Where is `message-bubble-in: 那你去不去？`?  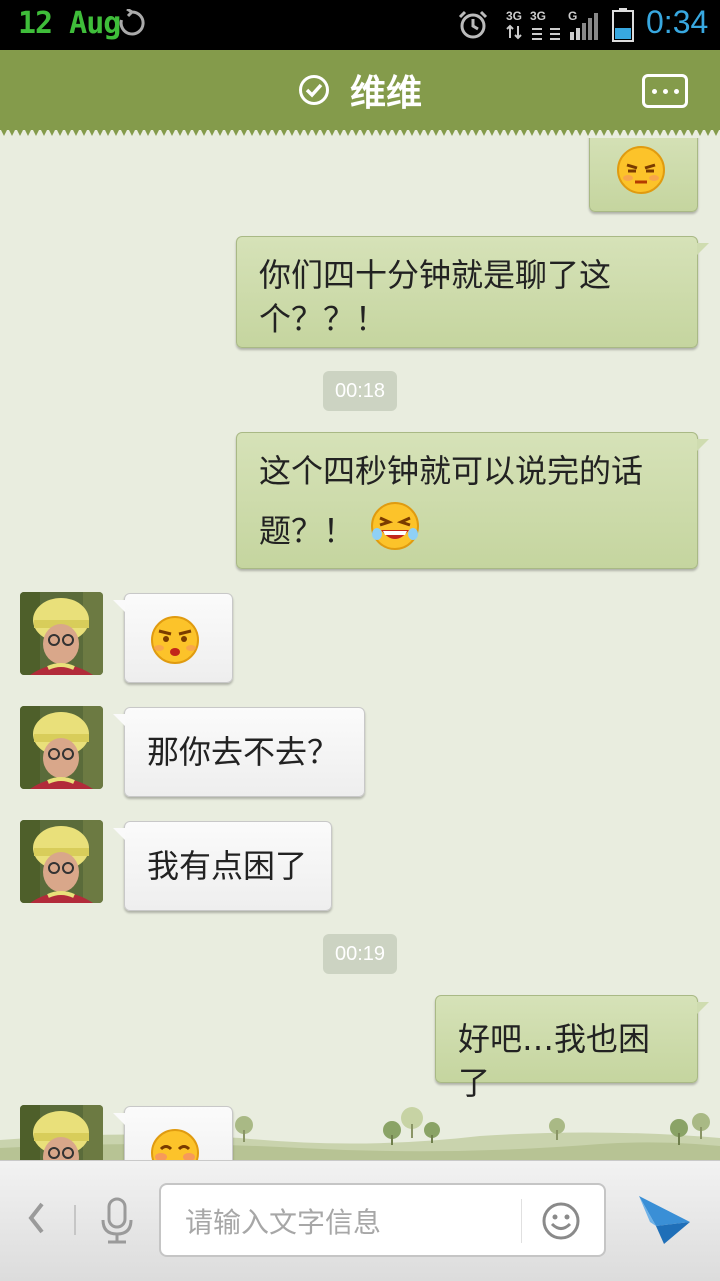
message-bubble-in: 那你去不去？ is located at coordinates (239, 752).